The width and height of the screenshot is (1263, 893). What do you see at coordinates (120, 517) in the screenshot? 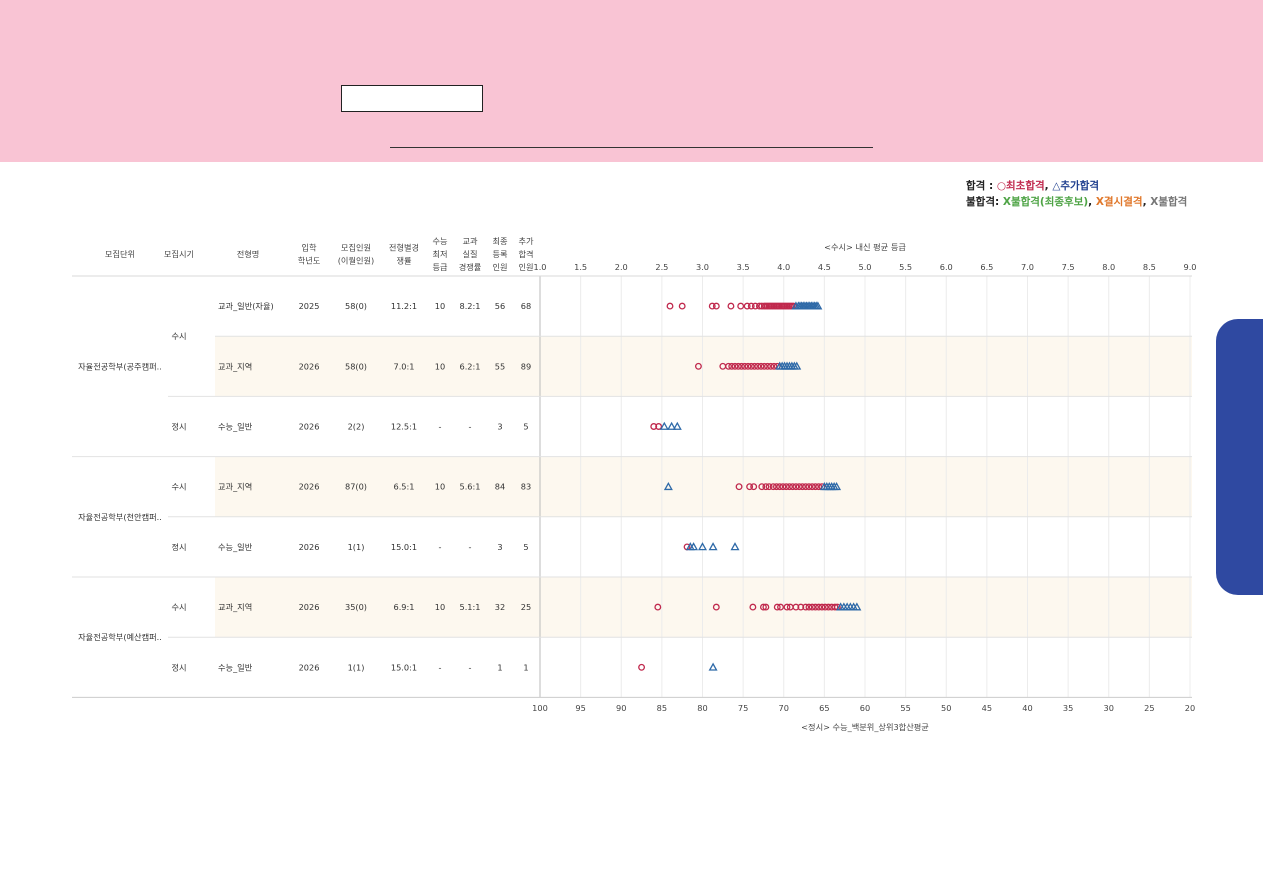
I see `unit-label: 자율전공학부(천안캠퍼..` at bounding box center [120, 517].